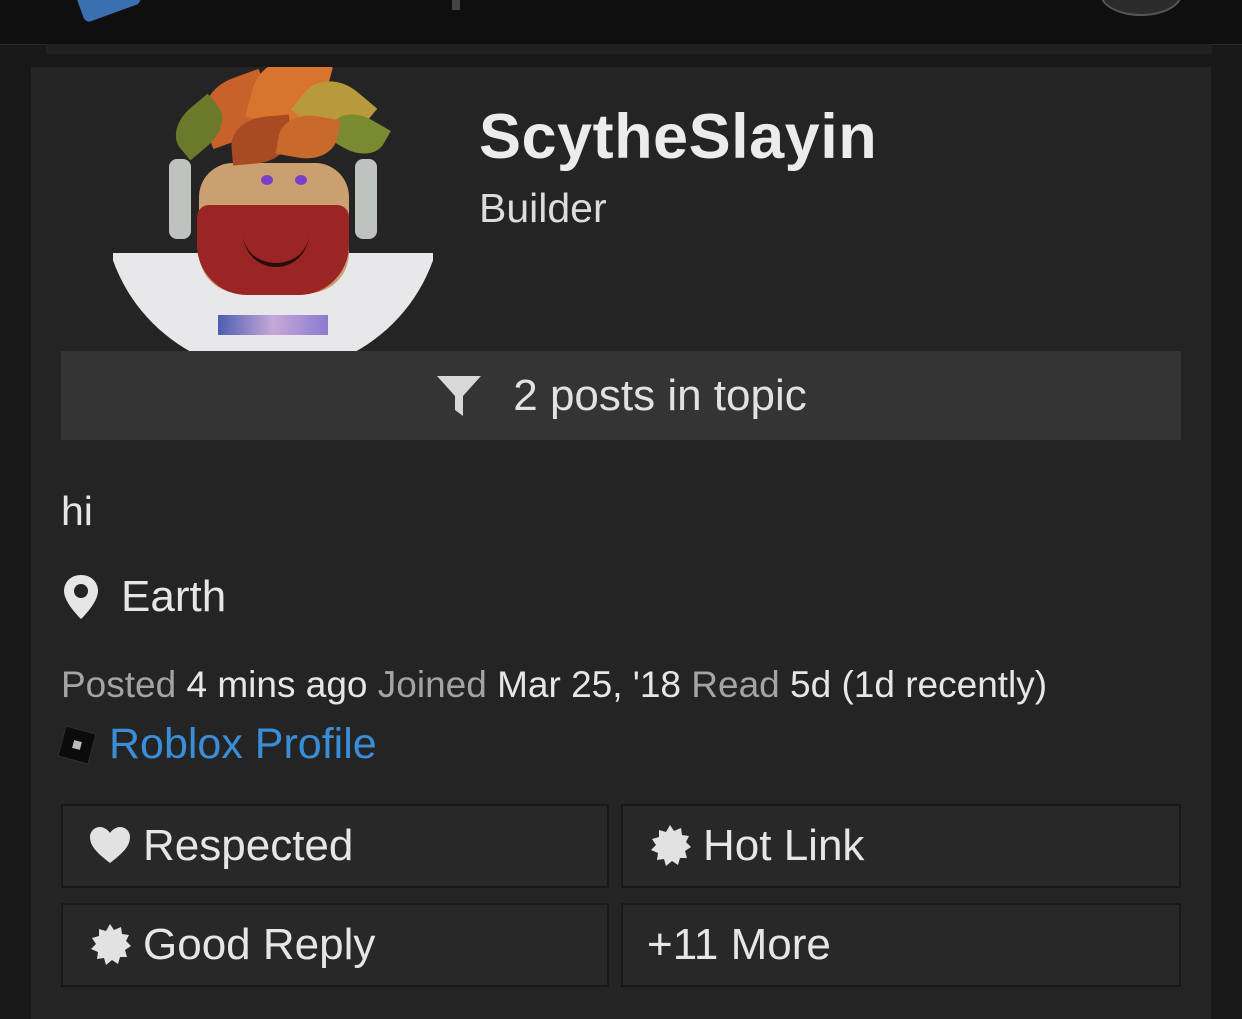 Image resolution: width=1242 pixels, height=1019 pixels. I want to click on badge-respected: Respected, so click(335, 846).